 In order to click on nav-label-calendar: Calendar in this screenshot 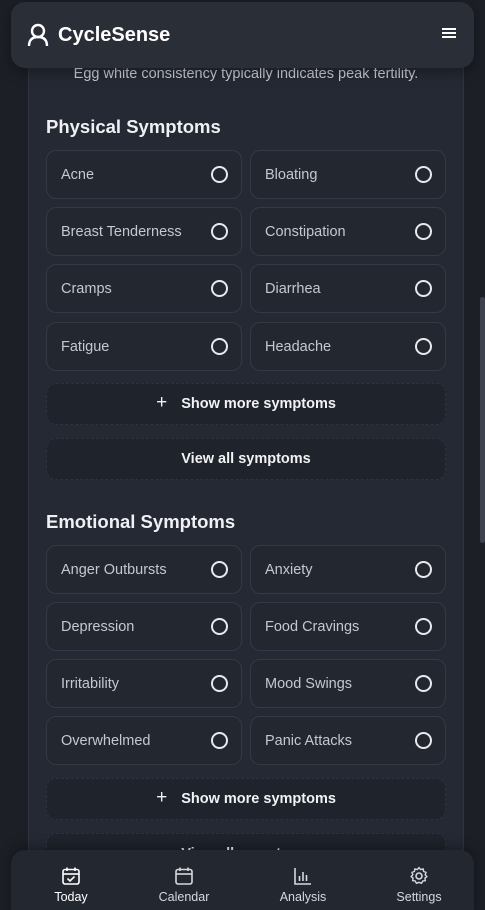, I will do `click(184, 897)`.